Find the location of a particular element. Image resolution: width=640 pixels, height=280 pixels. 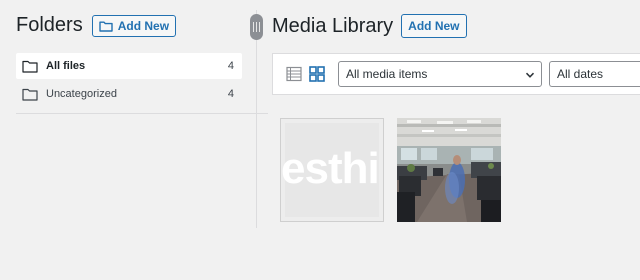

folder-item-uncategorized: Uncategorized 4 is located at coordinates (129, 94).